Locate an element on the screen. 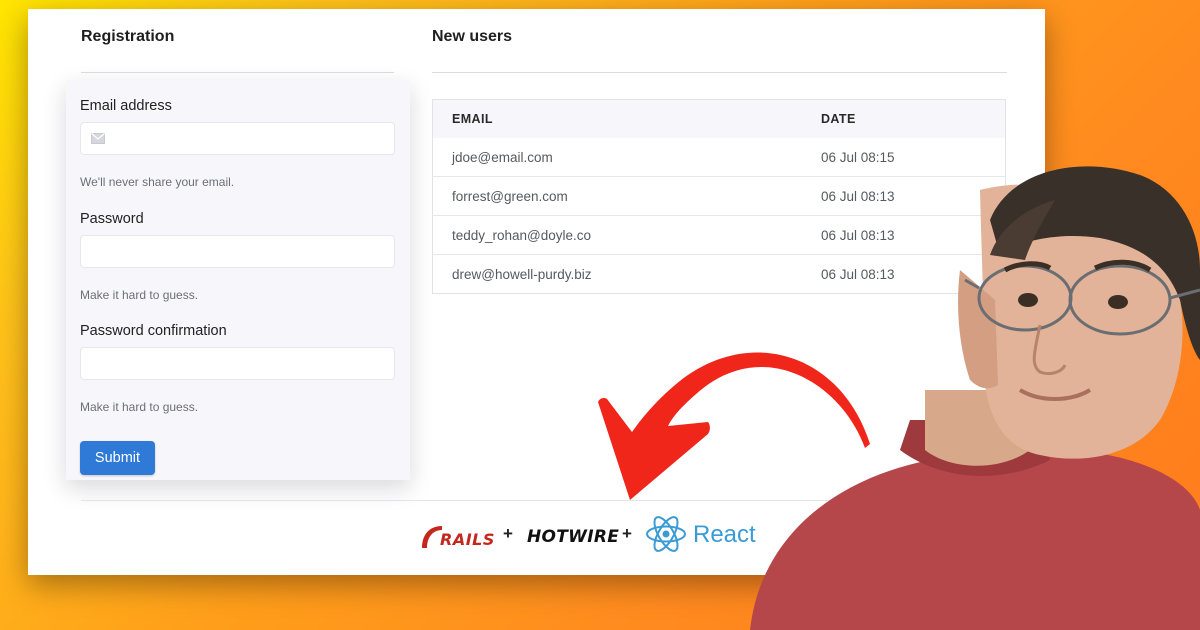 This screenshot has width=1200, height=630. table-header-row: EMAIL DATE is located at coordinates (719, 118).